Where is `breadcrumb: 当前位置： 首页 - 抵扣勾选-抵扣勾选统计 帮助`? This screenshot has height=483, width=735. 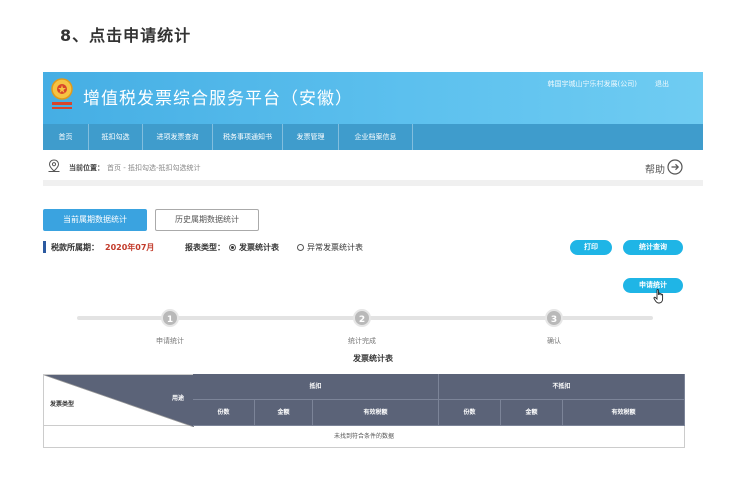 breadcrumb: 当前位置： 首页 - 抵扣勾选-抵扣勾选统计 帮助 is located at coordinates (373, 168).